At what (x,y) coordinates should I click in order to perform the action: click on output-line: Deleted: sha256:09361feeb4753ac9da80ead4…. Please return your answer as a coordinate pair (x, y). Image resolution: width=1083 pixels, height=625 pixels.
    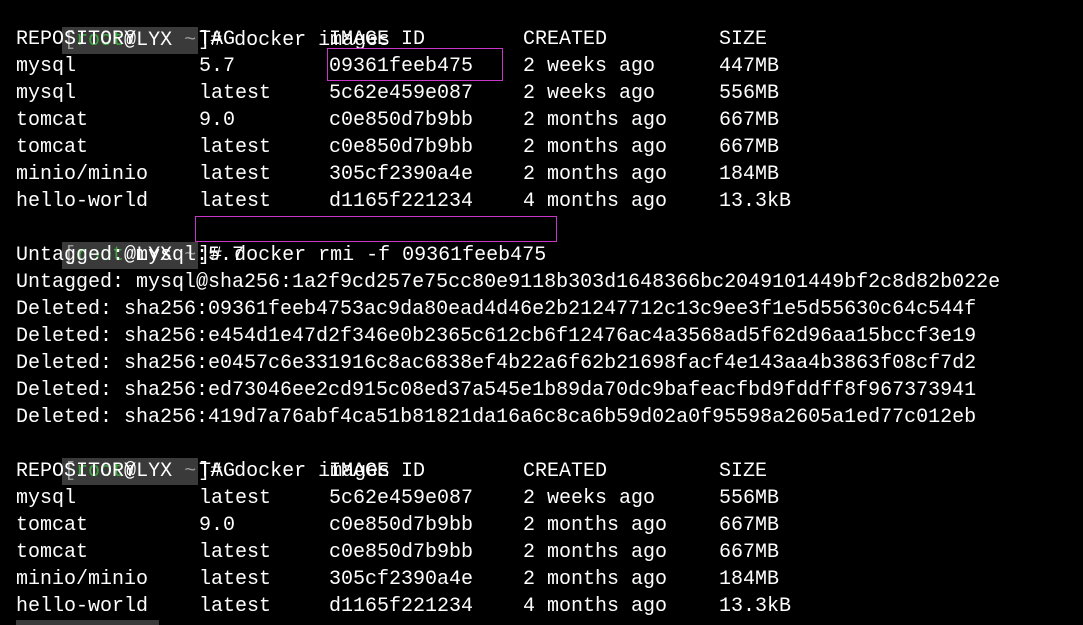
    Looking at the image, I should click on (496, 309).